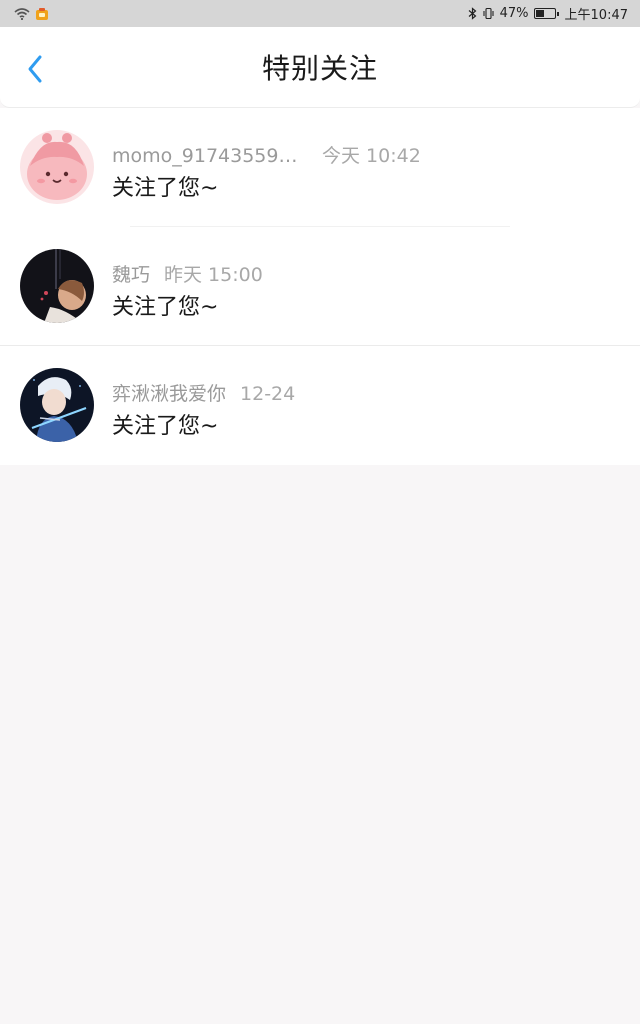 Image resolution: width=640 pixels, height=1024 pixels. Describe the element at coordinates (213, 275) in the screenshot. I see `timestamp: 昨天 15:00` at that location.